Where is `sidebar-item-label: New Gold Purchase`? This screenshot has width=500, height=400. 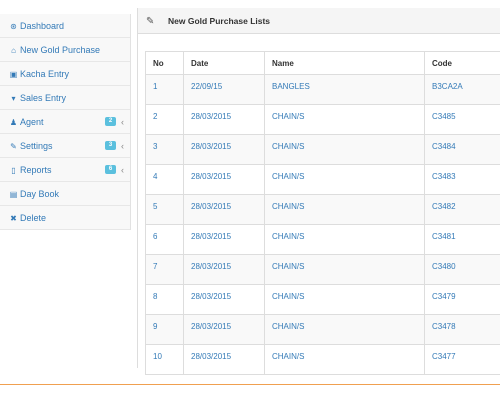 sidebar-item-label: New Gold Purchase is located at coordinates (60, 50).